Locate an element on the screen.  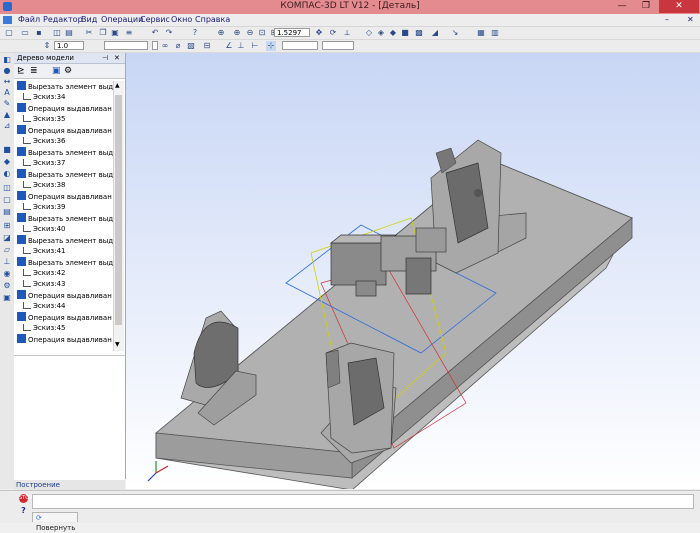
tab-construction: Построение is located at coordinates (38, 485).